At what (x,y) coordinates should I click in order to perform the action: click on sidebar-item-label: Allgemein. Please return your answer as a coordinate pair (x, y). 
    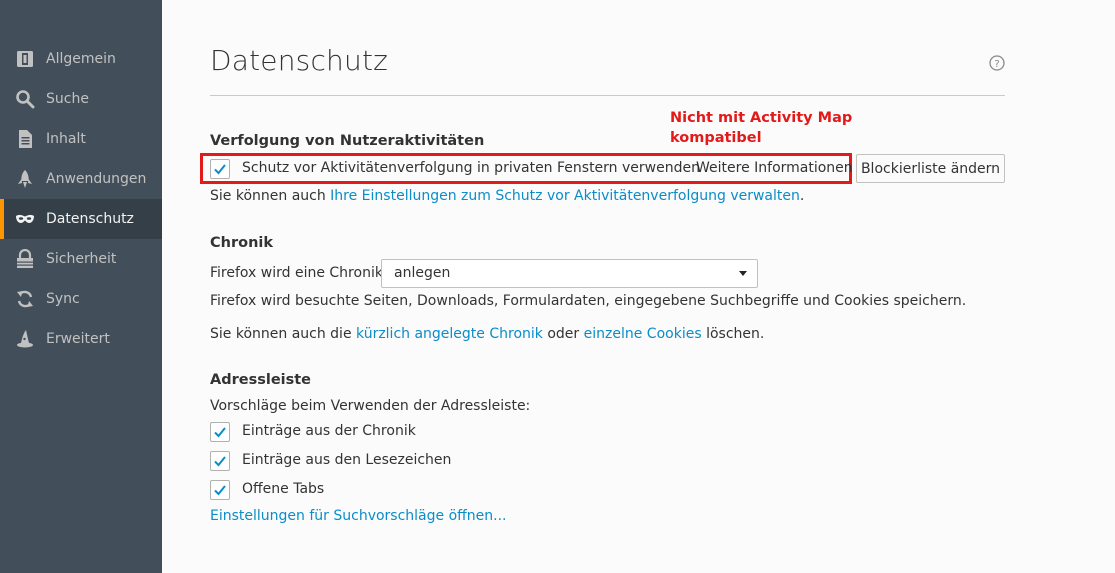
    Looking at the image, I should click on (81, 59).